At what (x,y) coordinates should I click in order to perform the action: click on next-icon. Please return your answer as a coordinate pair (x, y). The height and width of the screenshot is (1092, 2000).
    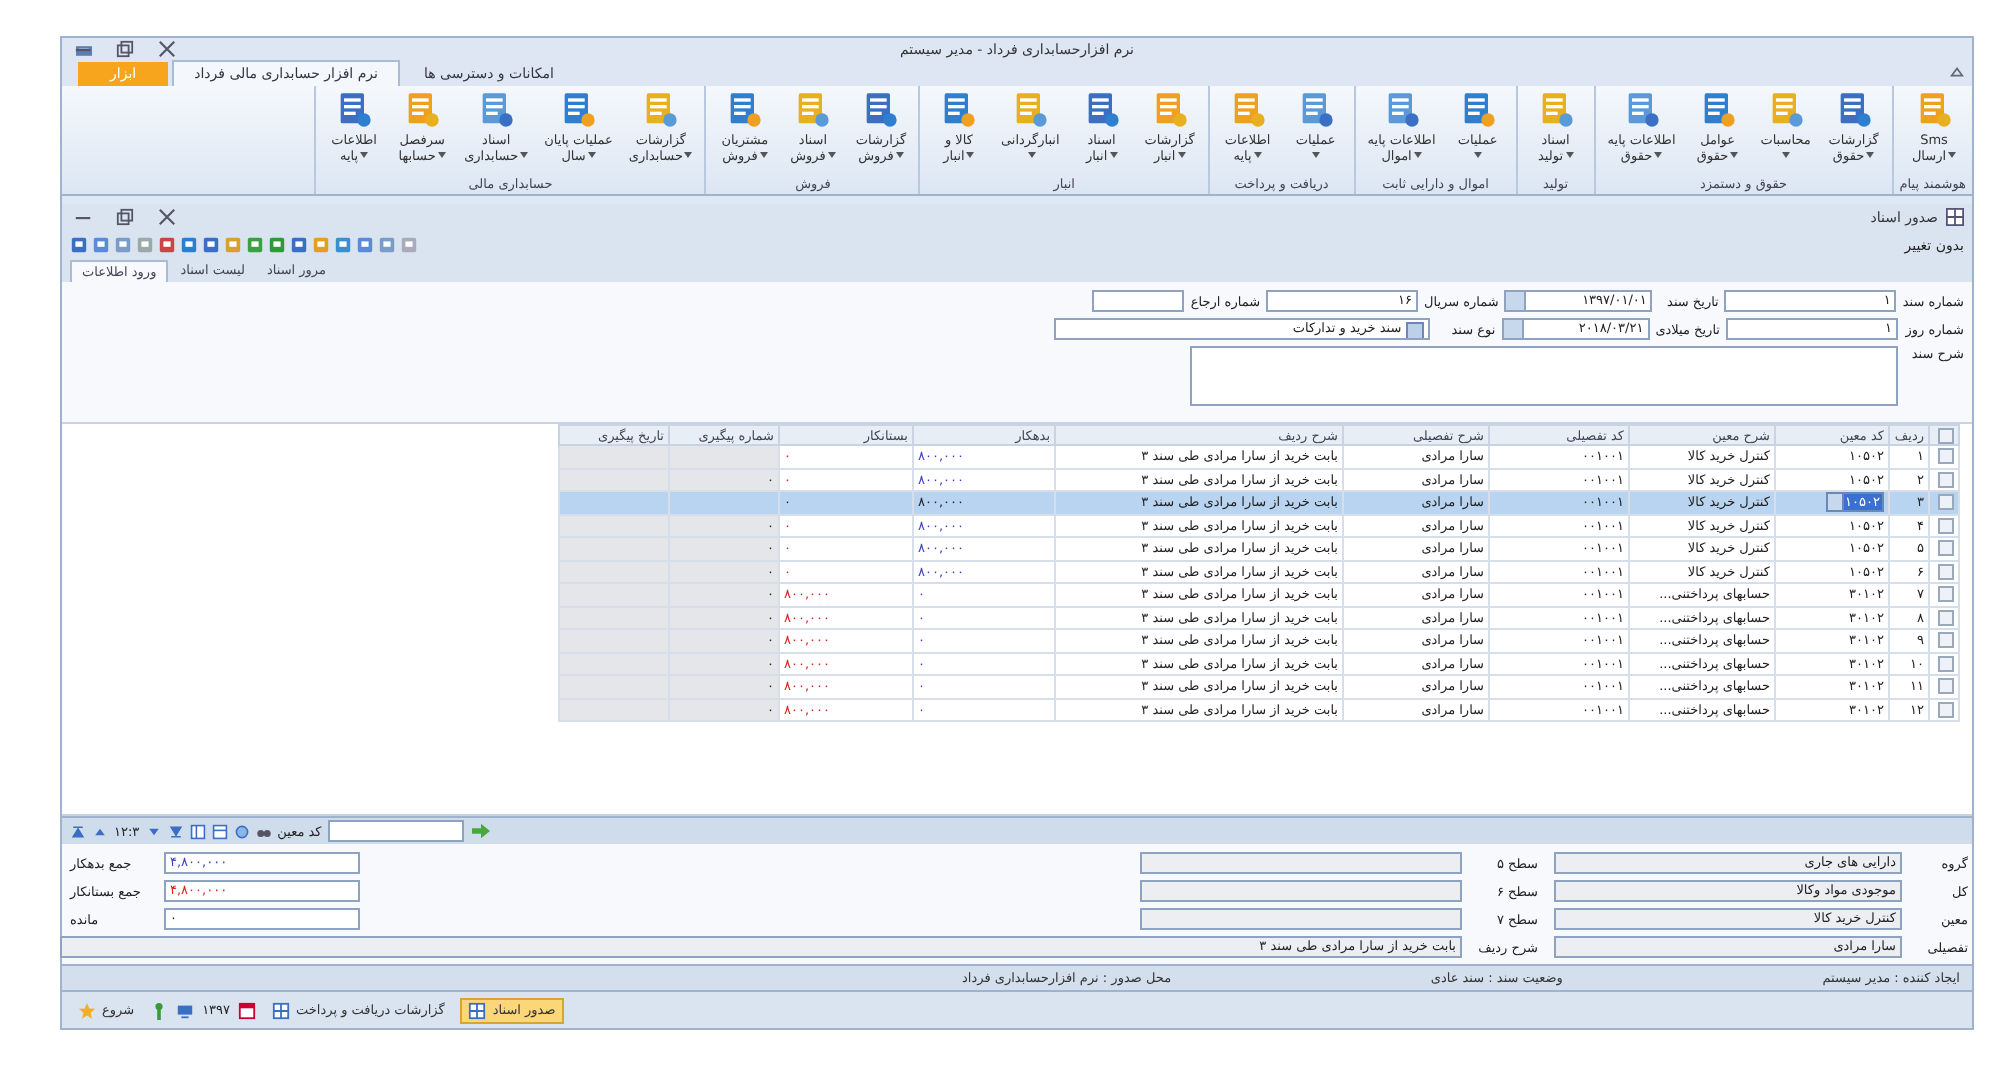
    Looking at the image, I should click on (153, 831).